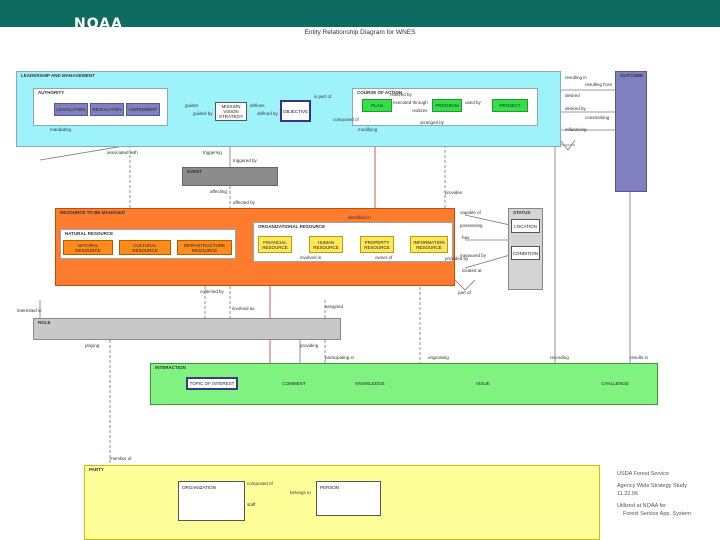 Image resolution: width=720 pixels, height=540 pixels. Describe the element at coordinates (510, 105) in the screenshot. I see `entity-project: PROJECT` at that location.